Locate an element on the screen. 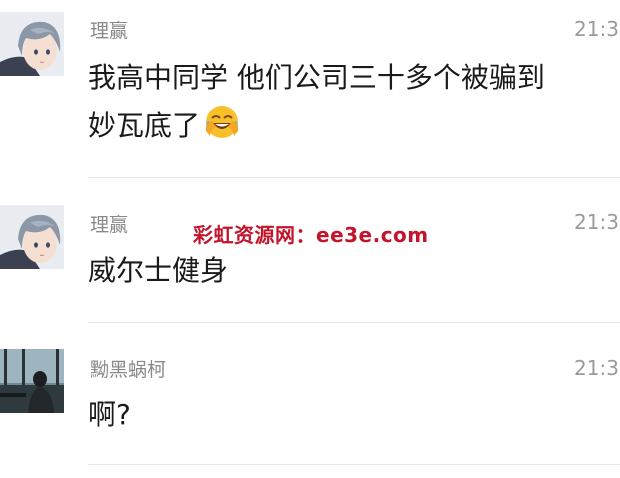 Image resolution: width=620 pixels, height=478 pixels. sender-name: 黝黑蜗柯 is located at coordinates (128, 370).